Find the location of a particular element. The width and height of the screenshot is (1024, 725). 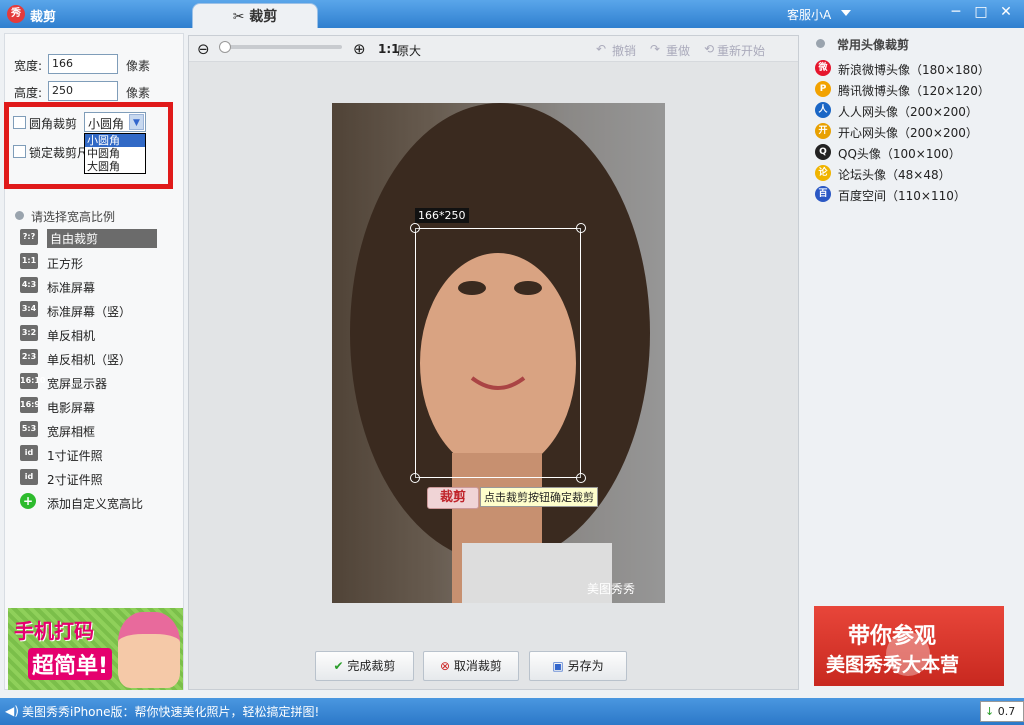

zoom-slider is located at coordinates (283, 47).